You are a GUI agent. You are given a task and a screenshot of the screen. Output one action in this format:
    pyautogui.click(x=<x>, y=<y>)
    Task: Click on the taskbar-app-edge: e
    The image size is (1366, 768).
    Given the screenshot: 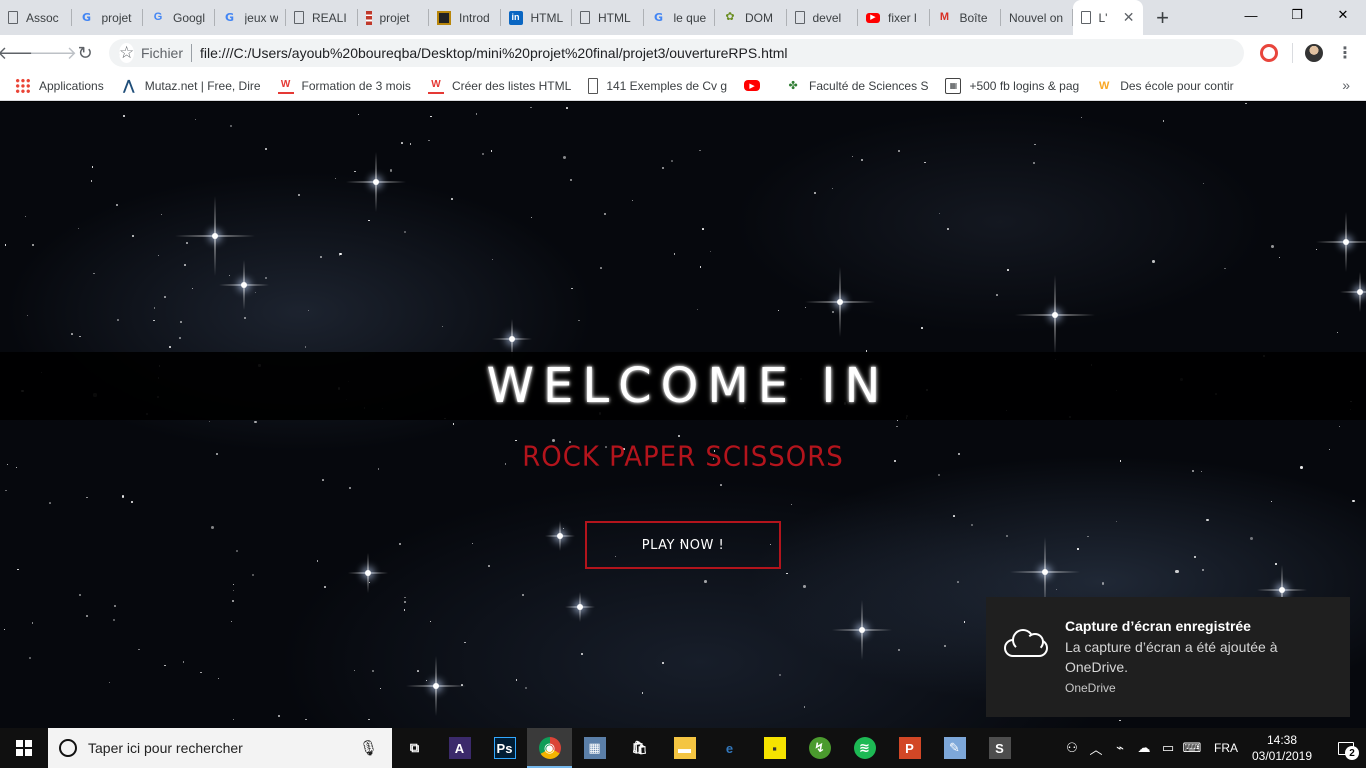 What is the action you would take?
    pyautogui.click(x=729, y=748)
    